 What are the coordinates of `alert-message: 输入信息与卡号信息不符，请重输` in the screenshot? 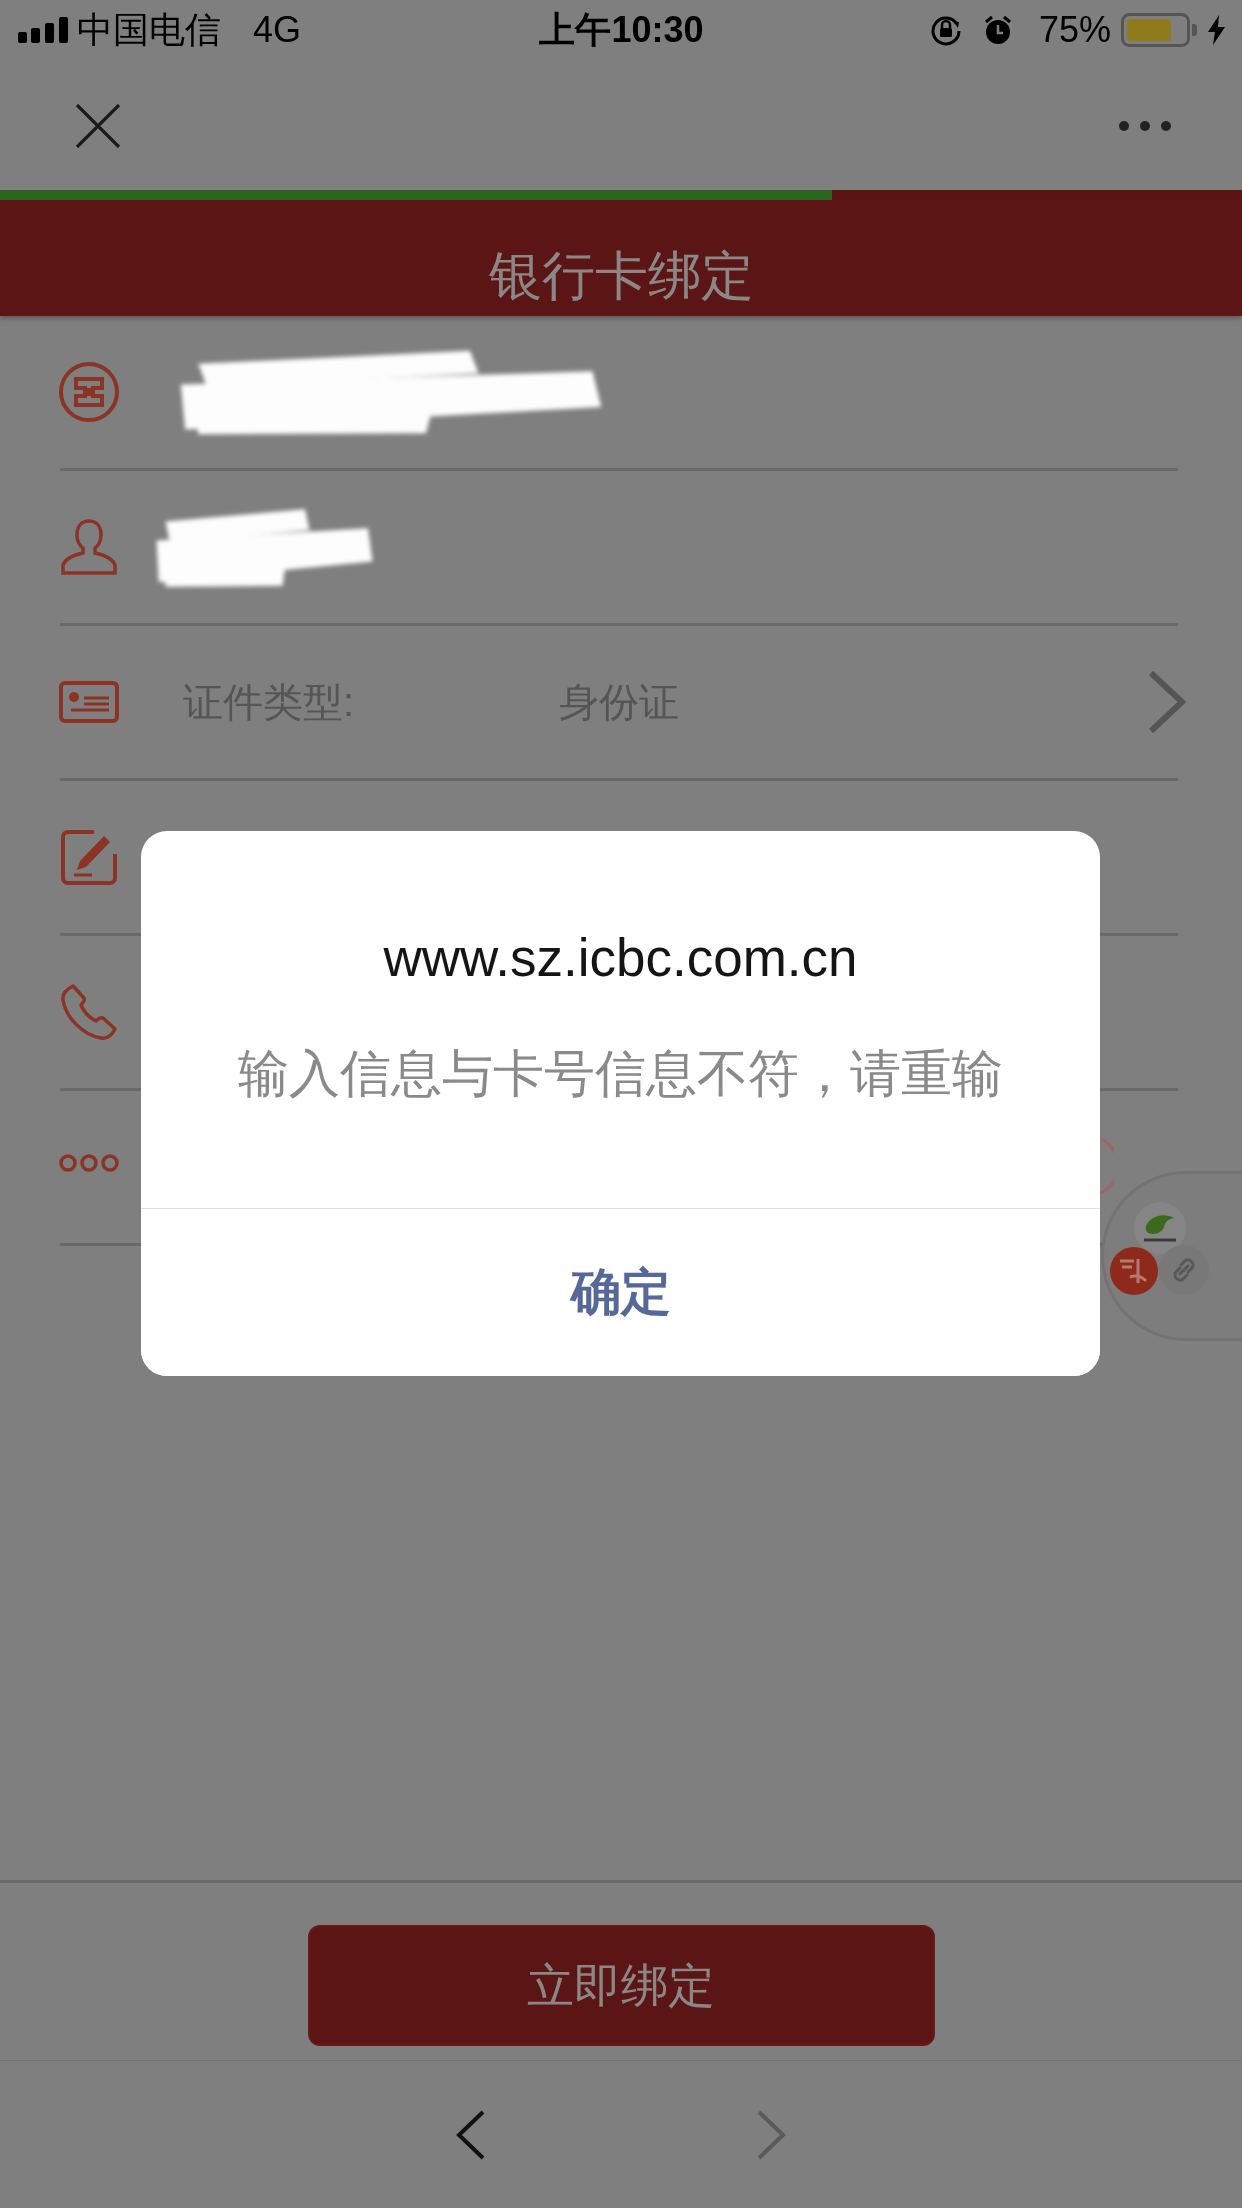 It's located at (620, 1074).